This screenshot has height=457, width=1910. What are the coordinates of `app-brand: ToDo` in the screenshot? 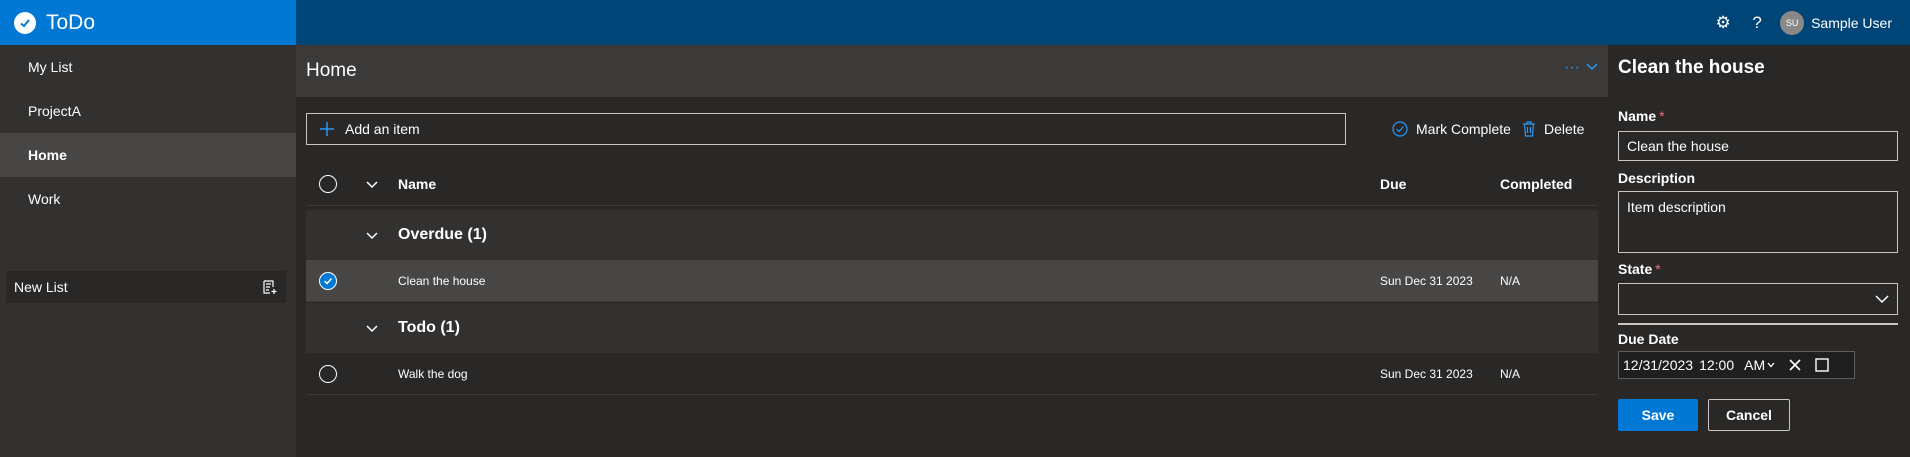 It's located at (148, 22).